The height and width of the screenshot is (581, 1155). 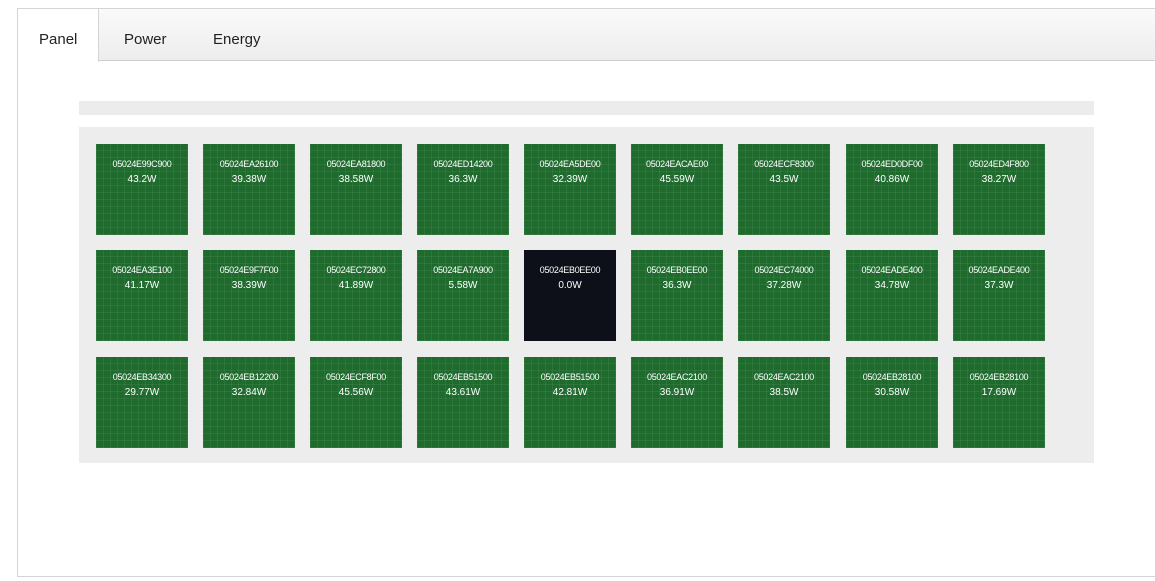 I want to click on panel-id: 05024EC72800, so click(x=356, y=270).